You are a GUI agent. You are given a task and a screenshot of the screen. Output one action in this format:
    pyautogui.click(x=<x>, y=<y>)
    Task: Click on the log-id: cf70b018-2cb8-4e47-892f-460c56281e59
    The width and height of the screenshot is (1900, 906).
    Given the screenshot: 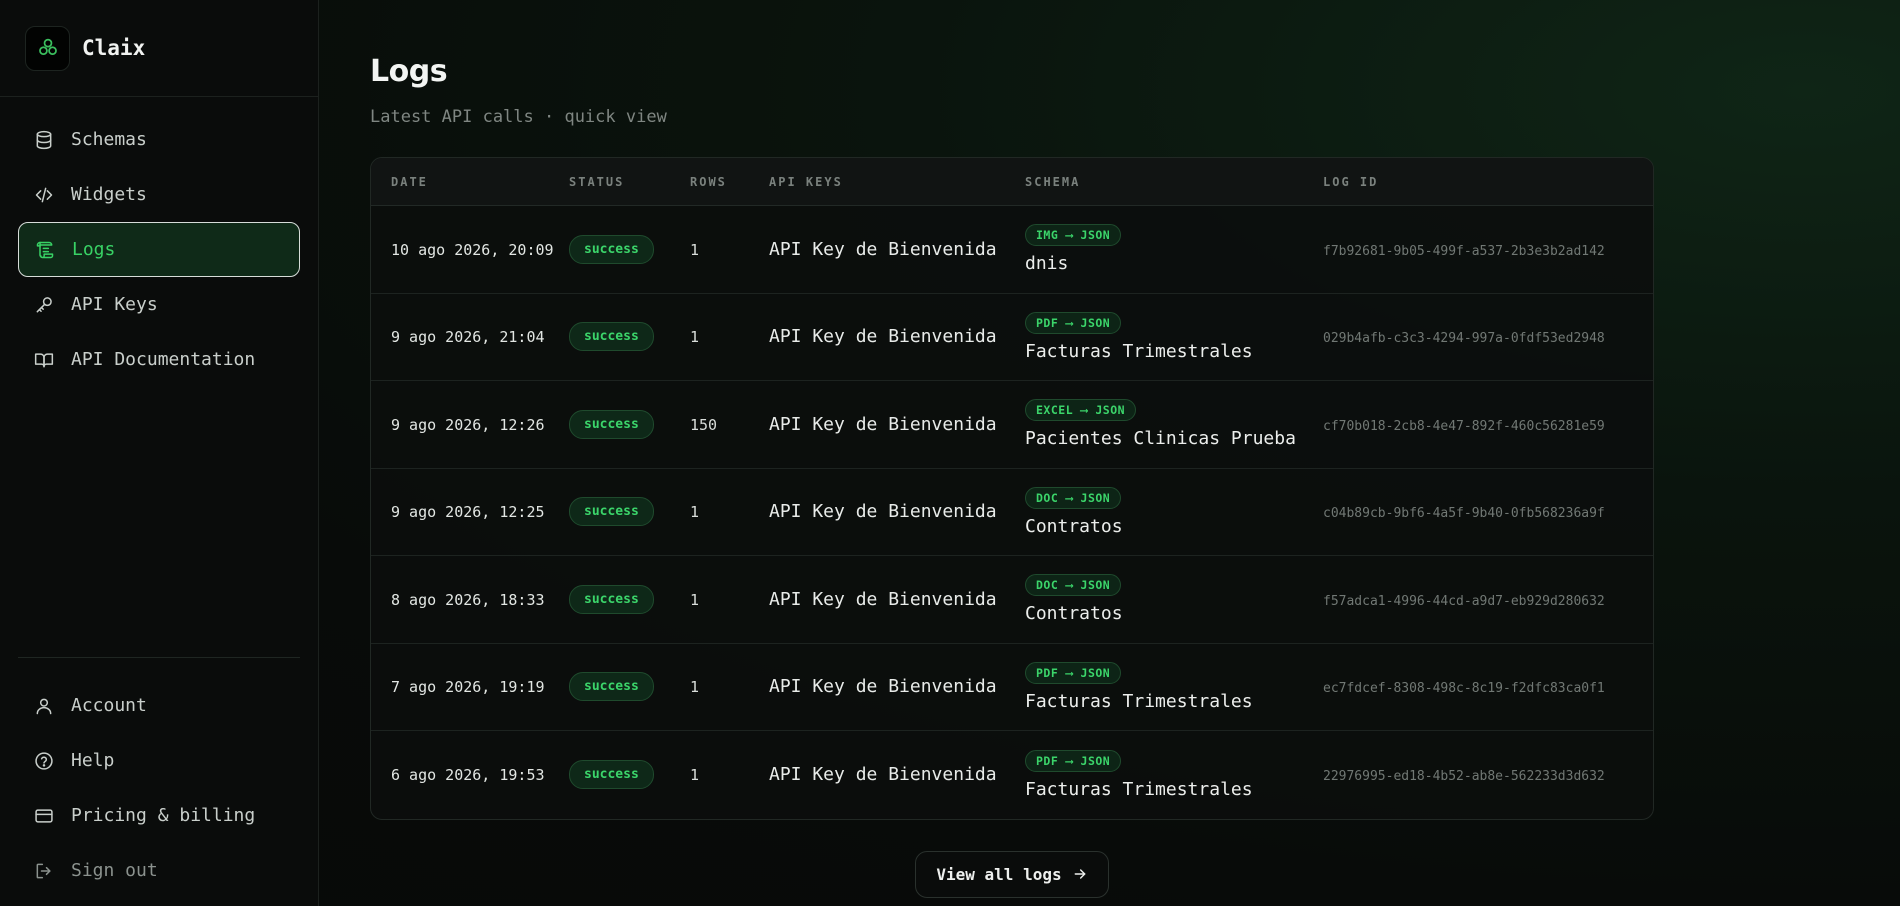 What is the action you would take?
    pyautogui.click(x=1464, y=426)
    